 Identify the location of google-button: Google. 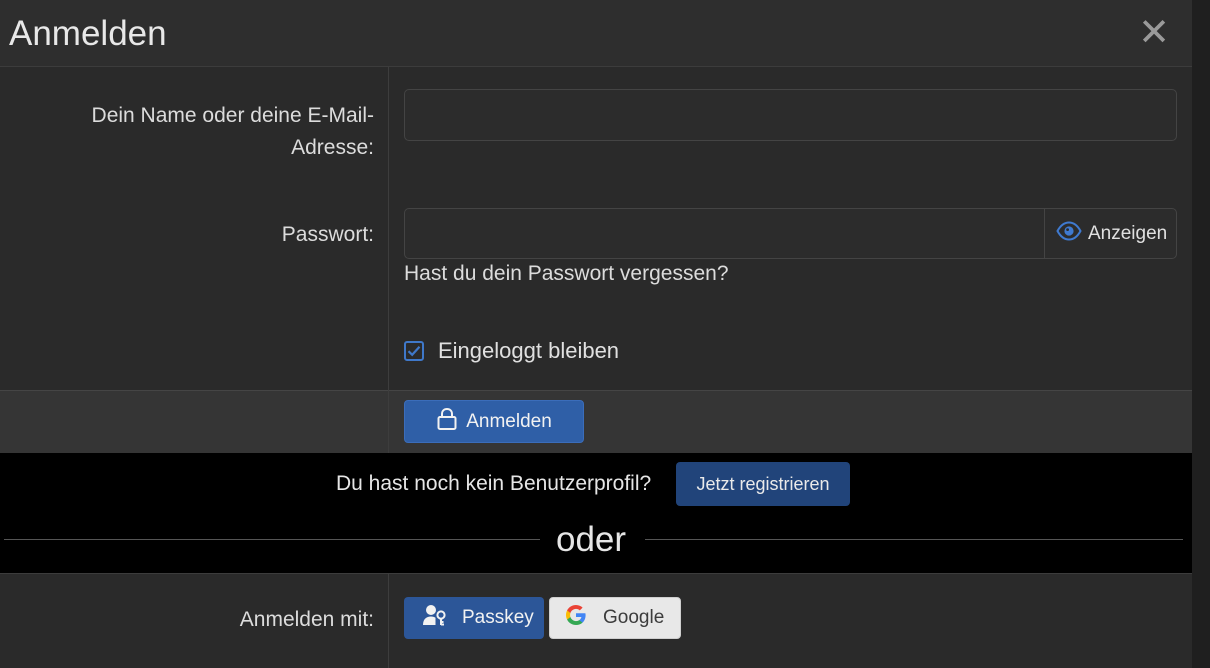
(615, 618).